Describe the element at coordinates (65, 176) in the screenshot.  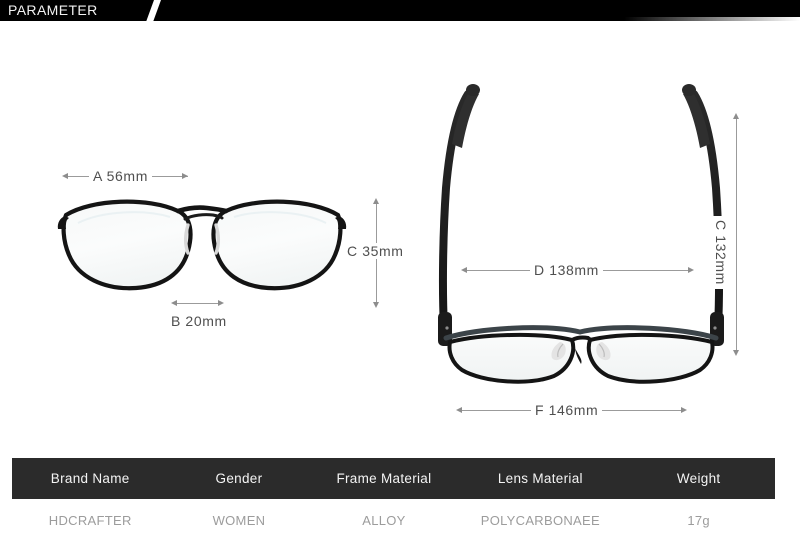
I see `dimension-a-arrow-left` at that location.